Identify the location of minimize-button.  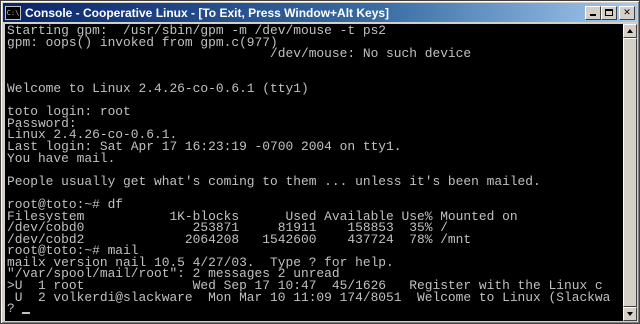
(593, 12).